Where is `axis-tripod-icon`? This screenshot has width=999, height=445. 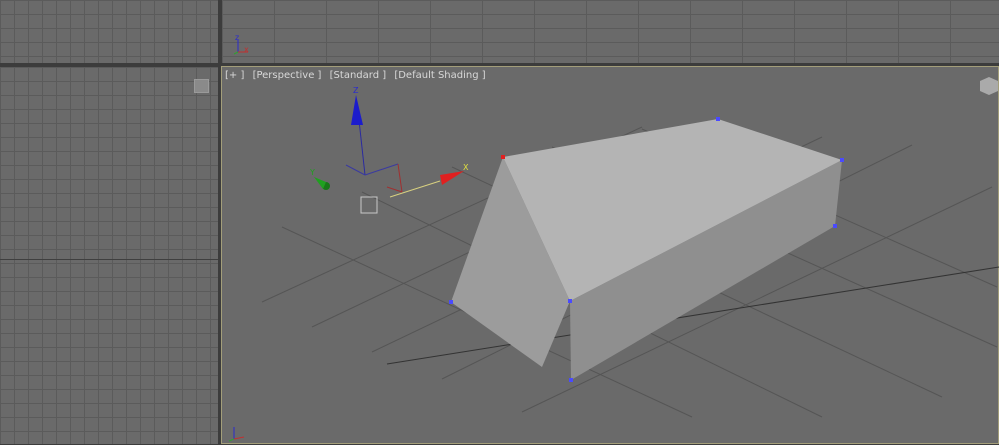 axis-tripod-icon is located at coordinates (236, 434).